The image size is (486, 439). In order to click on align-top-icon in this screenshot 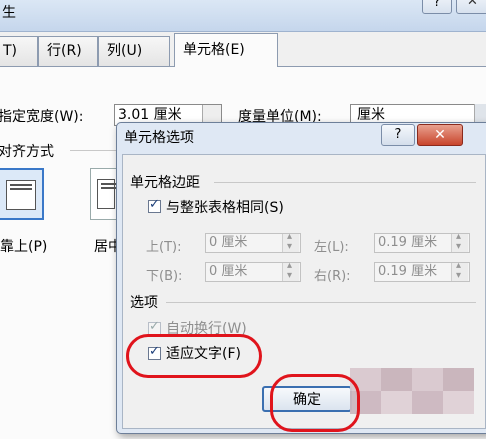, I will do `click(21, 195)`.